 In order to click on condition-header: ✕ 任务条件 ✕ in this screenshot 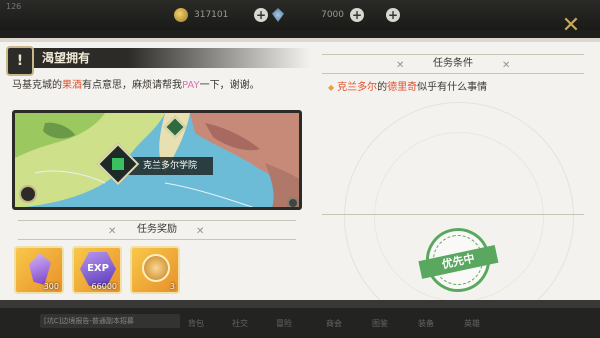, I will do `click(453, 64)`.